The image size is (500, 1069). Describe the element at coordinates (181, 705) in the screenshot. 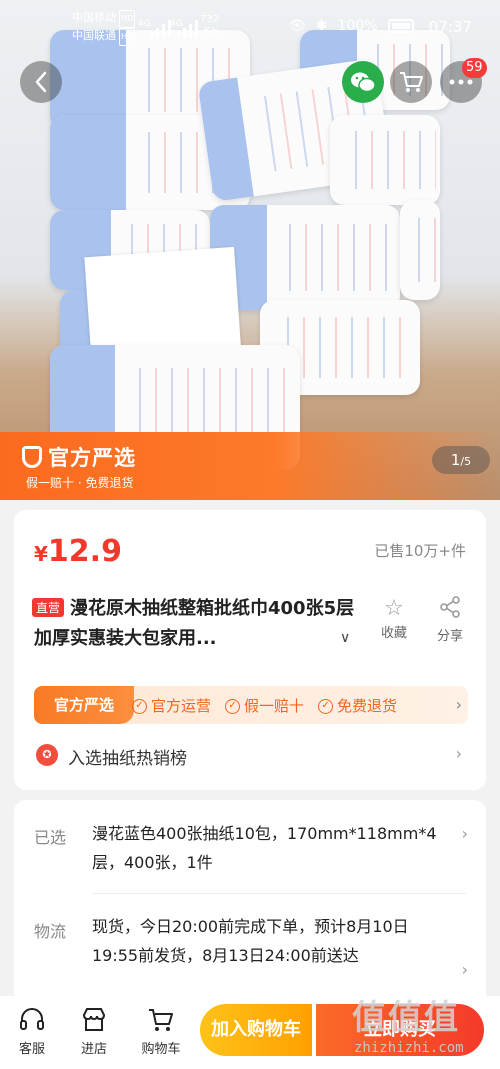

I see `guarantee-item-label: 官方运营` at that location.